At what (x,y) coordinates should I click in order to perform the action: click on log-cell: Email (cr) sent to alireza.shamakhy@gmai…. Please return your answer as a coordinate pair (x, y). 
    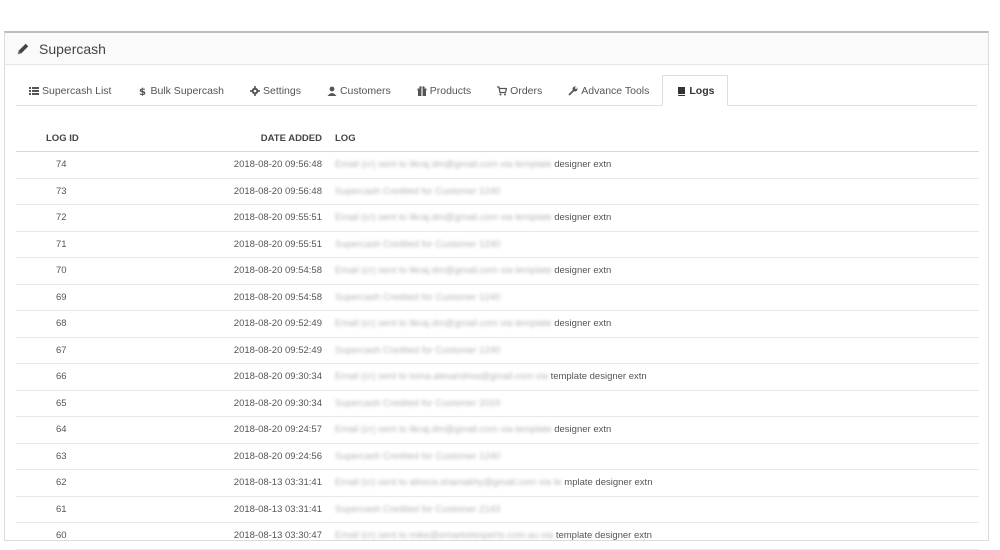
    Looking at the image, I should click on (656, 483).